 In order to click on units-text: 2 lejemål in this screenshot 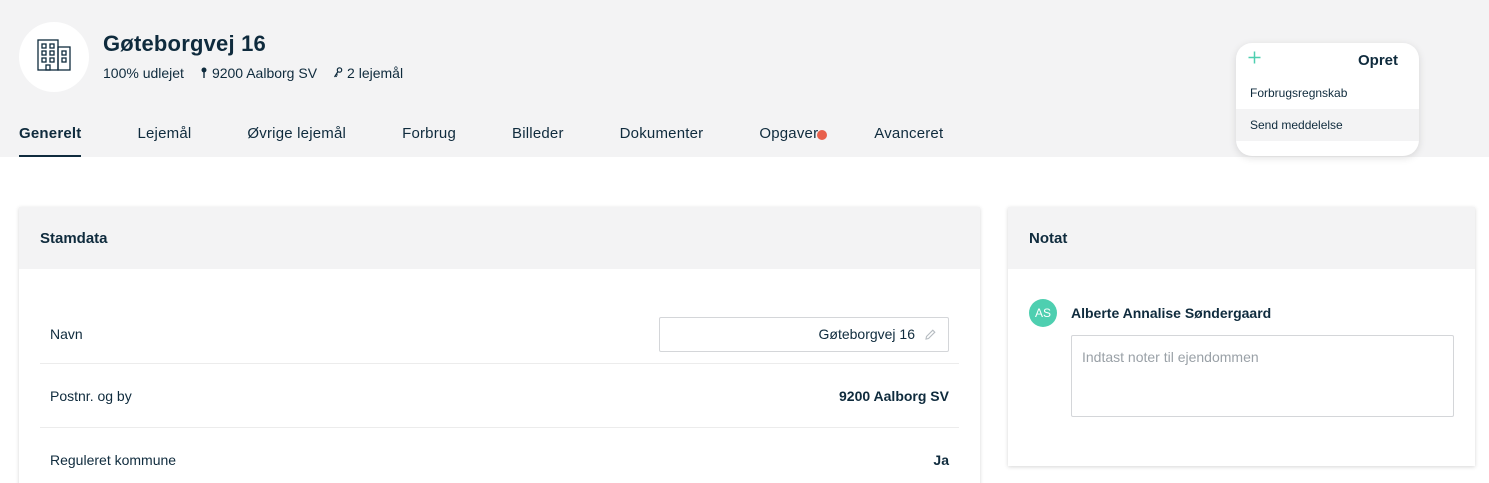, I will do `click(375, 73)`.